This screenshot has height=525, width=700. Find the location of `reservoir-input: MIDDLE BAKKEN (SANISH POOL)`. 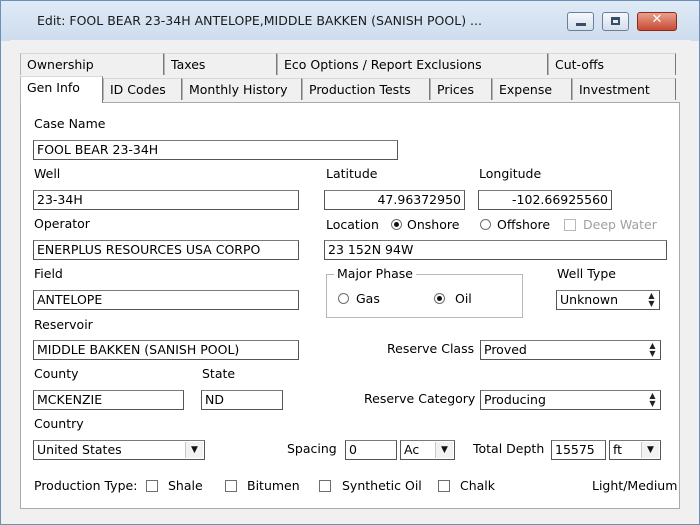

reservoir-input: MIDDLE BAKKEN (SANISH POOL) is located at coordinates (166, 350).